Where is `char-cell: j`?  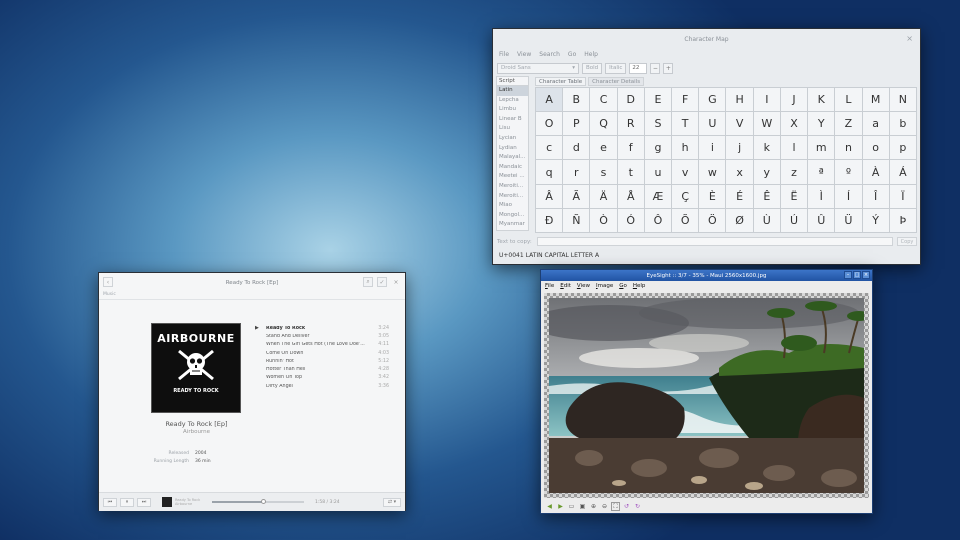
char-cell: j is located at coordinates (739, 148).